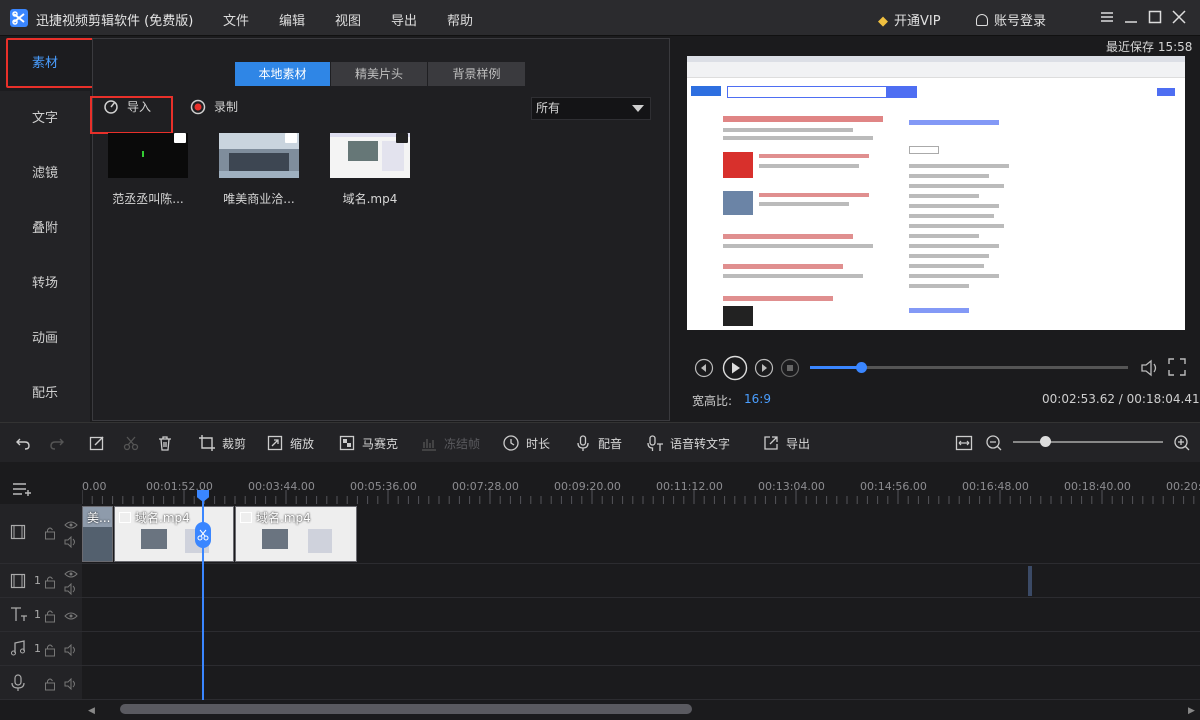 Image resolution: width=1200 pixels, height=720 pixels. What do you see at coordinates (45, 118) in the screenshot?
I see `rail-item-text: 文字` at bounding box center [45, 118].